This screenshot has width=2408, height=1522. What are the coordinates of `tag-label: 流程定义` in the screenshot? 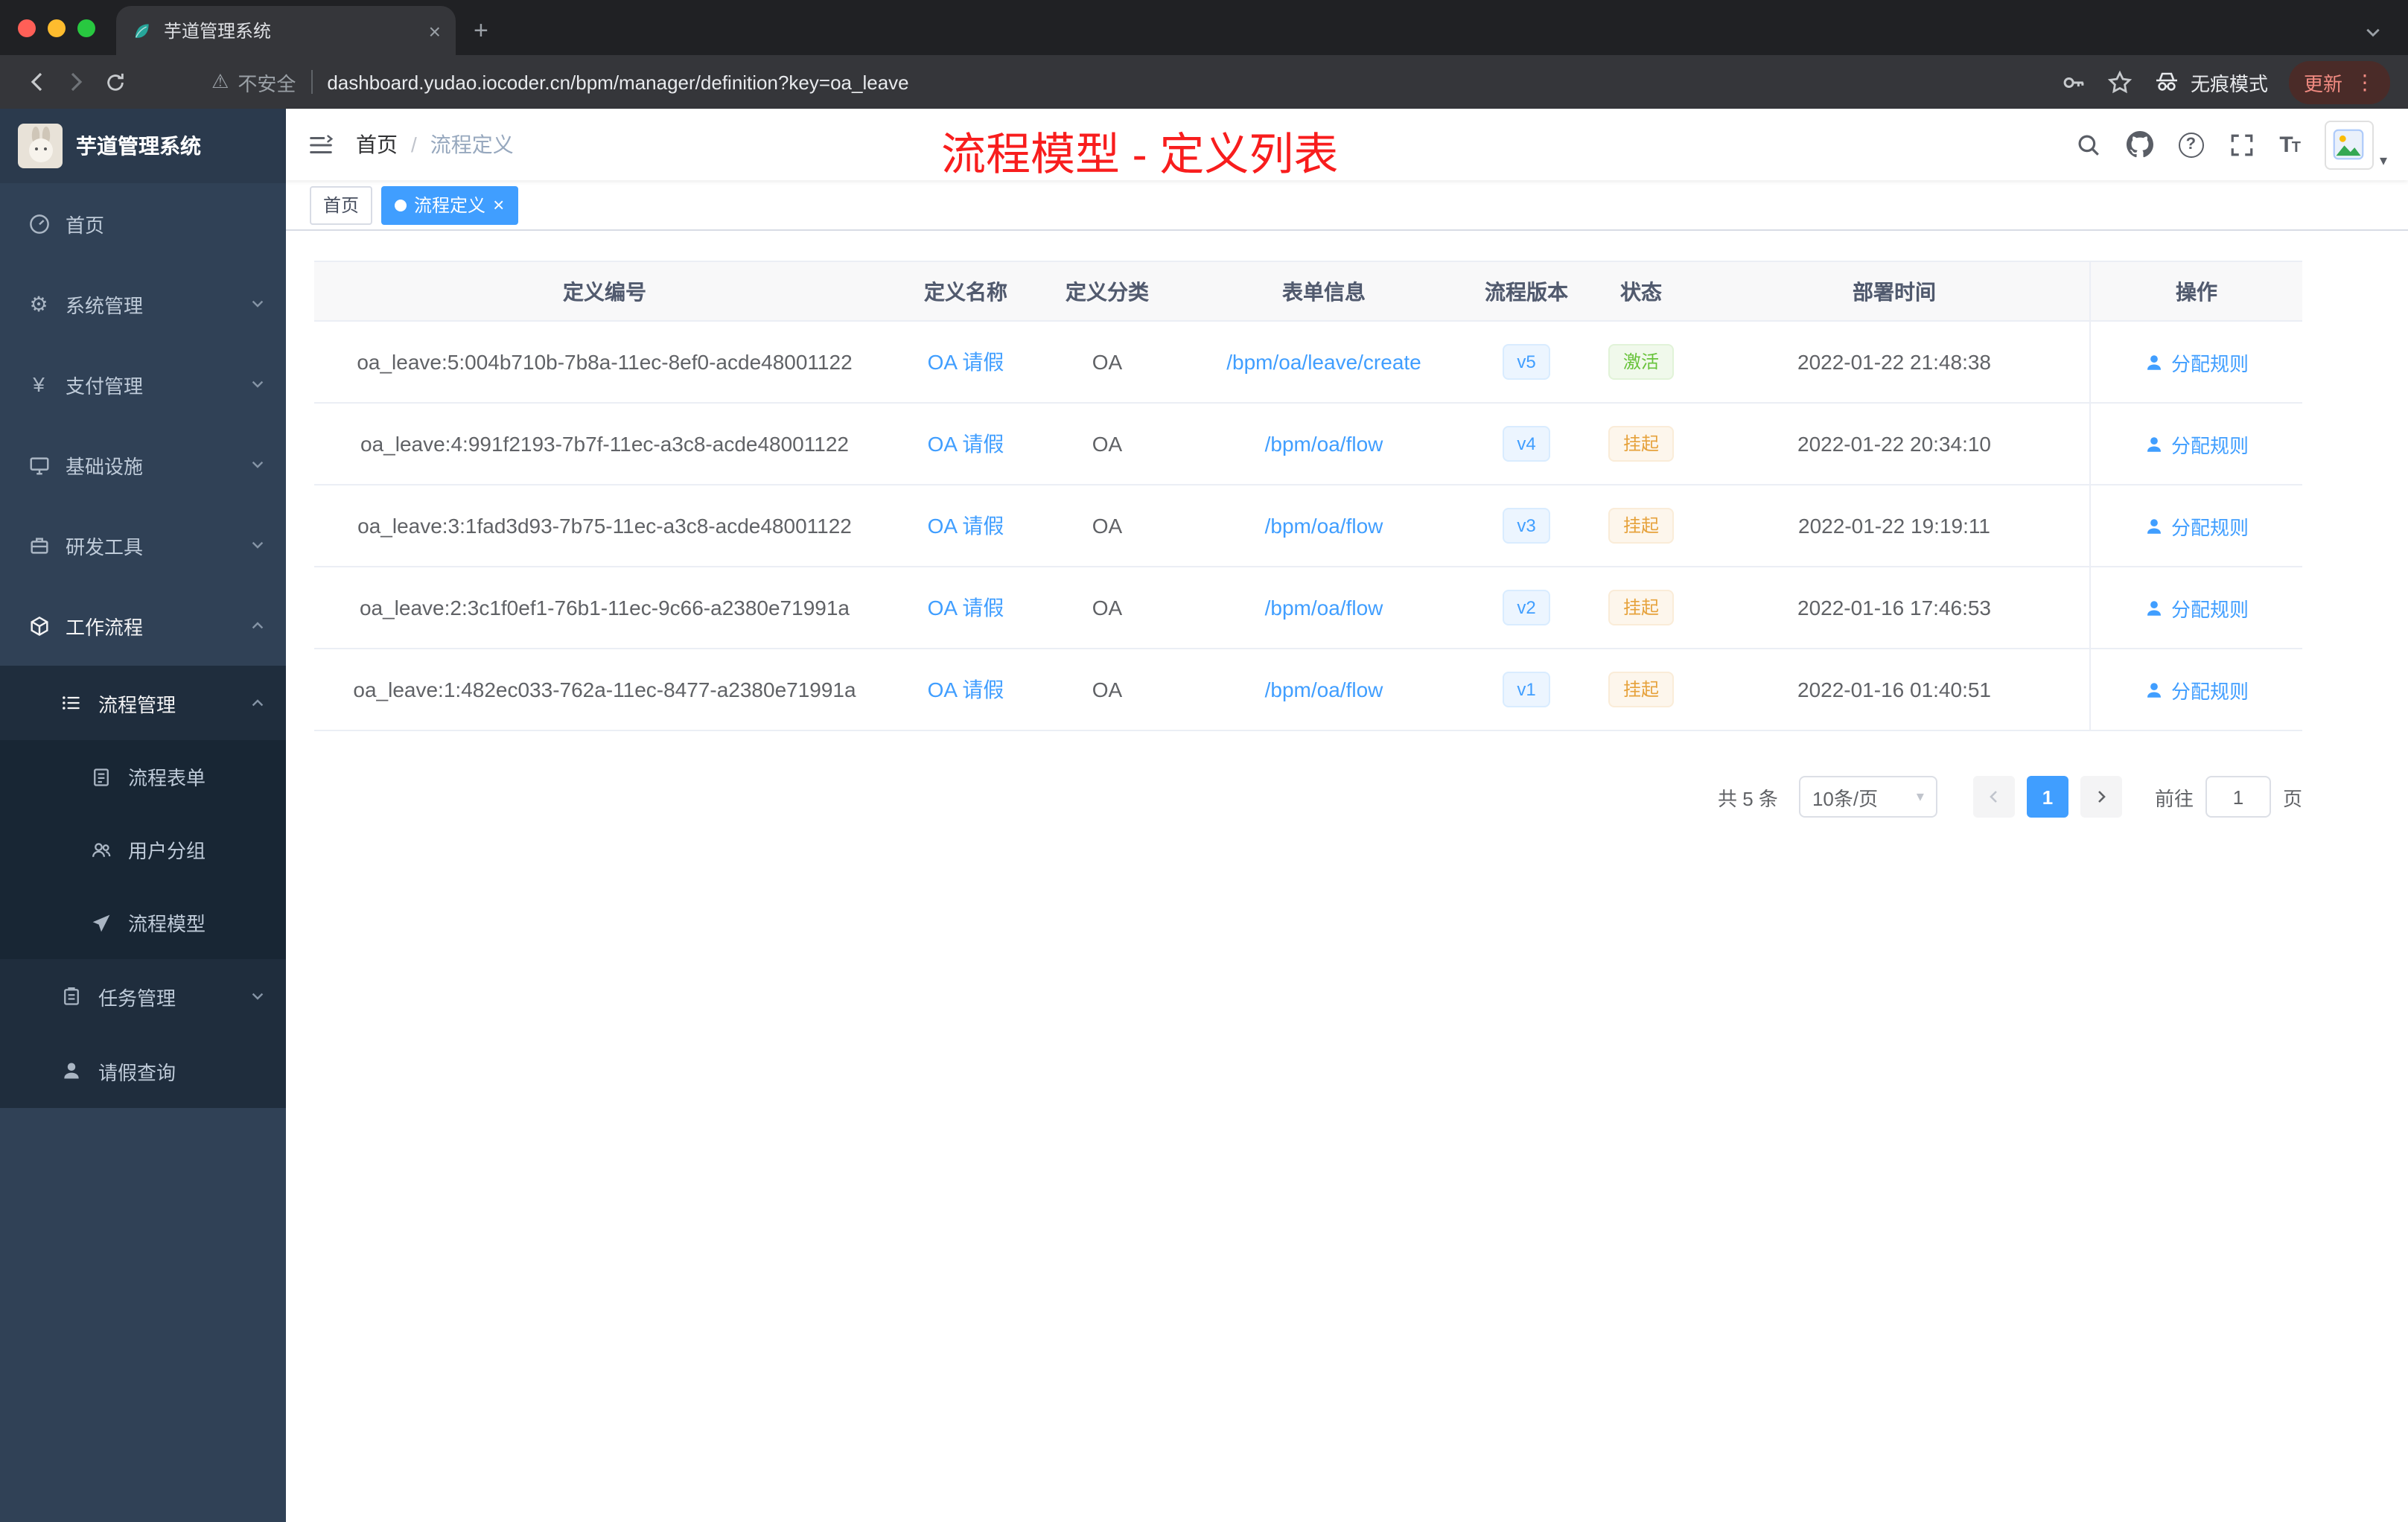 It's located at (450, 205).